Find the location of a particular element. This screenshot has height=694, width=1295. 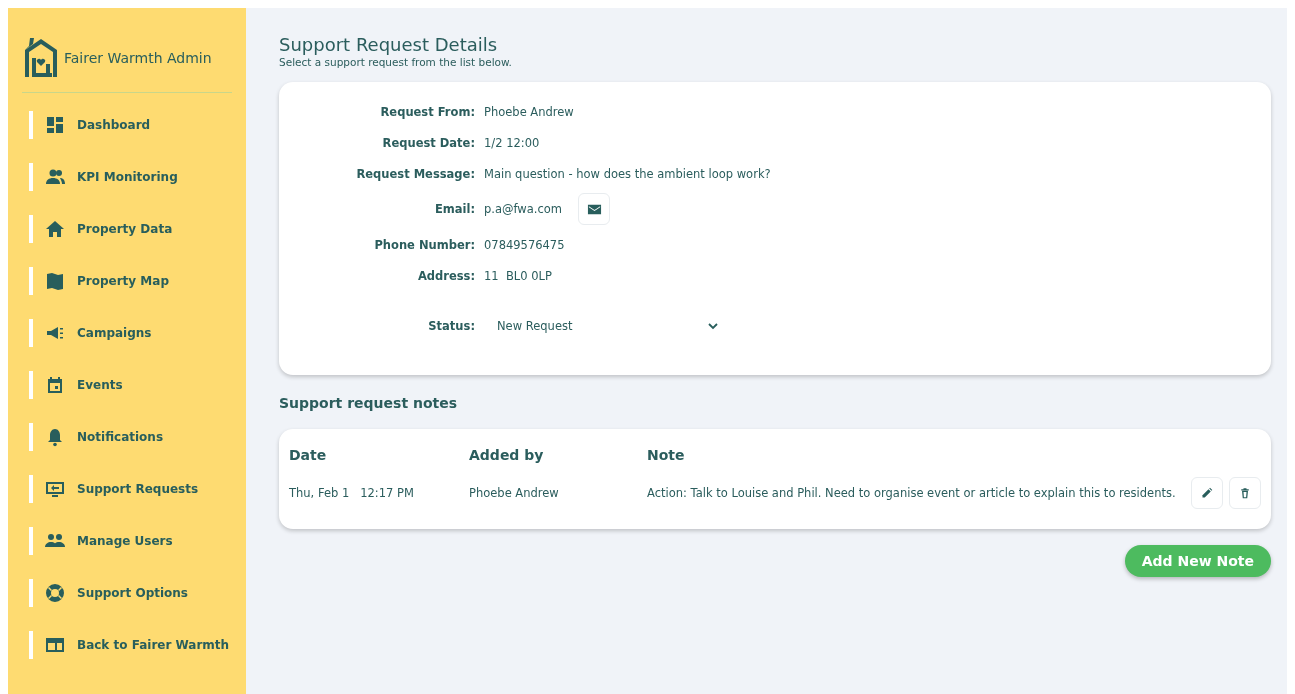

edit-button is located at coordinates (1207, 493).